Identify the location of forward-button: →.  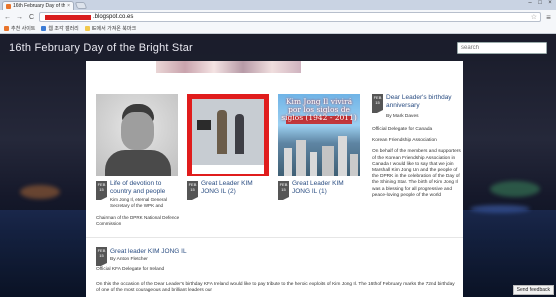
(19, 17).